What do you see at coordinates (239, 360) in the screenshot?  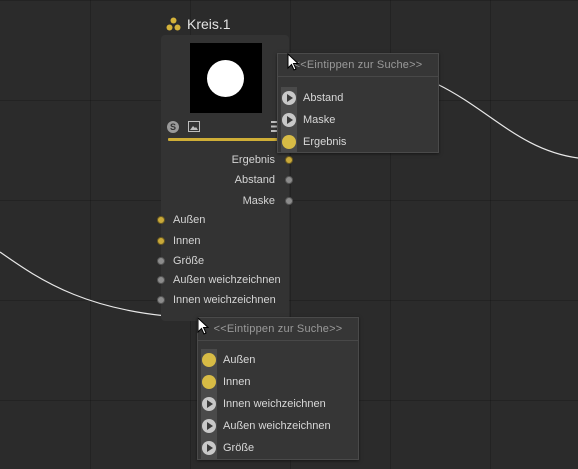 I see `popup-item-label: Außen` at bounding box center [239, 360].